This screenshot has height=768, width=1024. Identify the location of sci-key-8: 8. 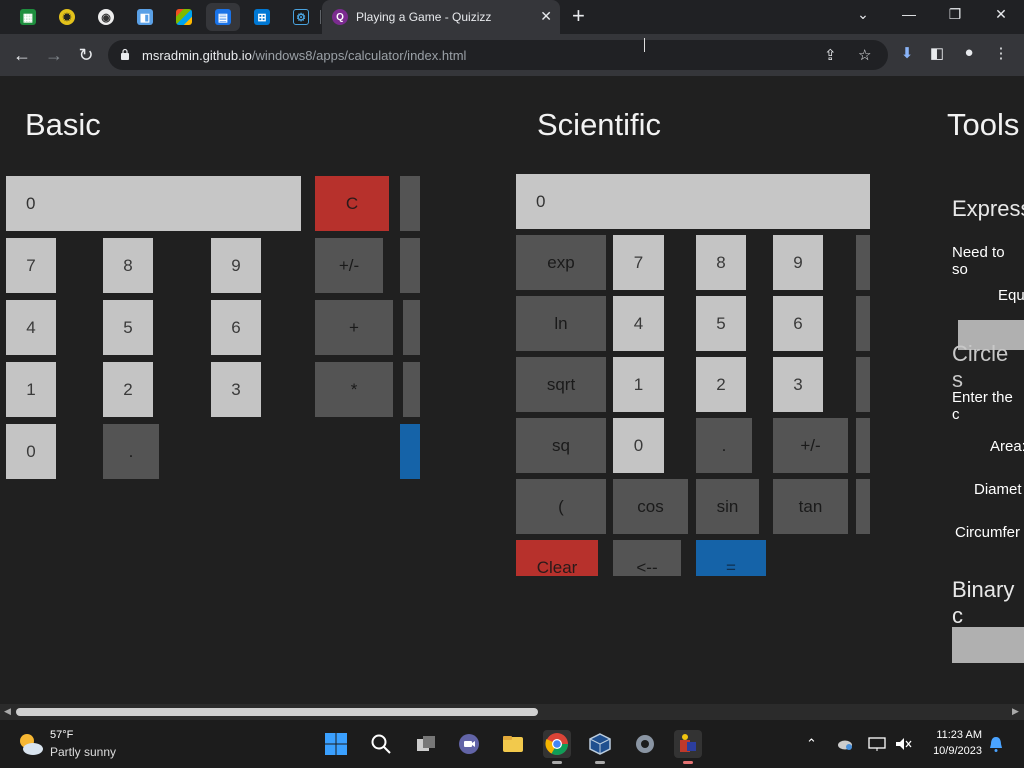
(721, 262).